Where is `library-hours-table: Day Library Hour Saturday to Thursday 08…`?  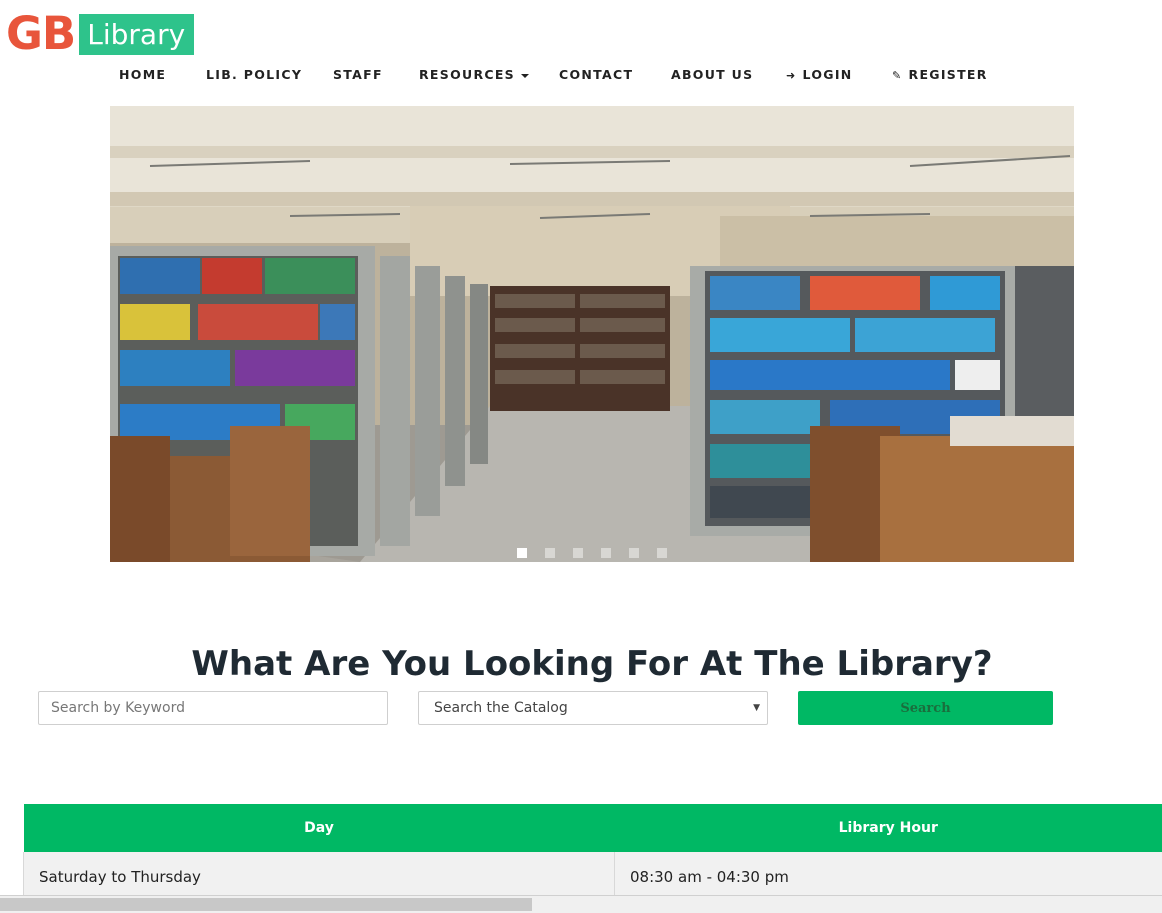
library-hours-table: Day Library Hour Saturday to Thursday 08… is located at coordinates (592, 853).